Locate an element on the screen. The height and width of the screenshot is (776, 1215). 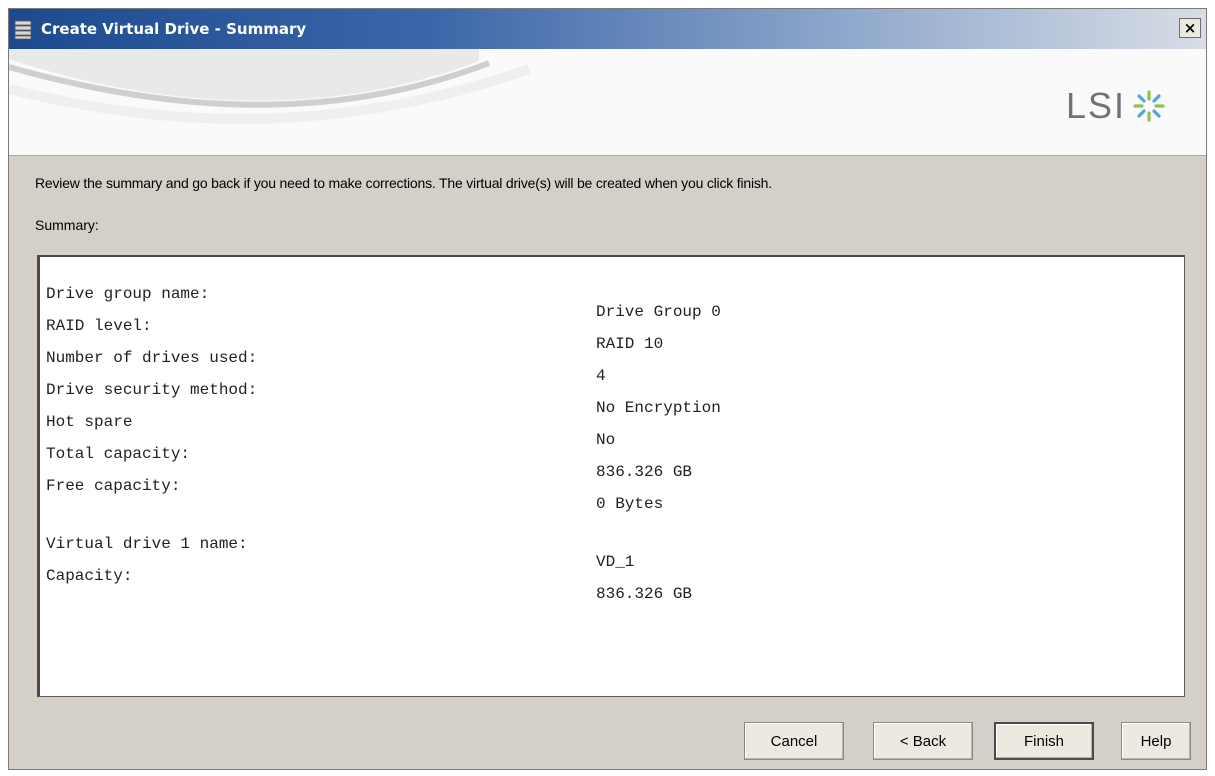
summary-key: Capacity: is located at coordinates (89, 576).